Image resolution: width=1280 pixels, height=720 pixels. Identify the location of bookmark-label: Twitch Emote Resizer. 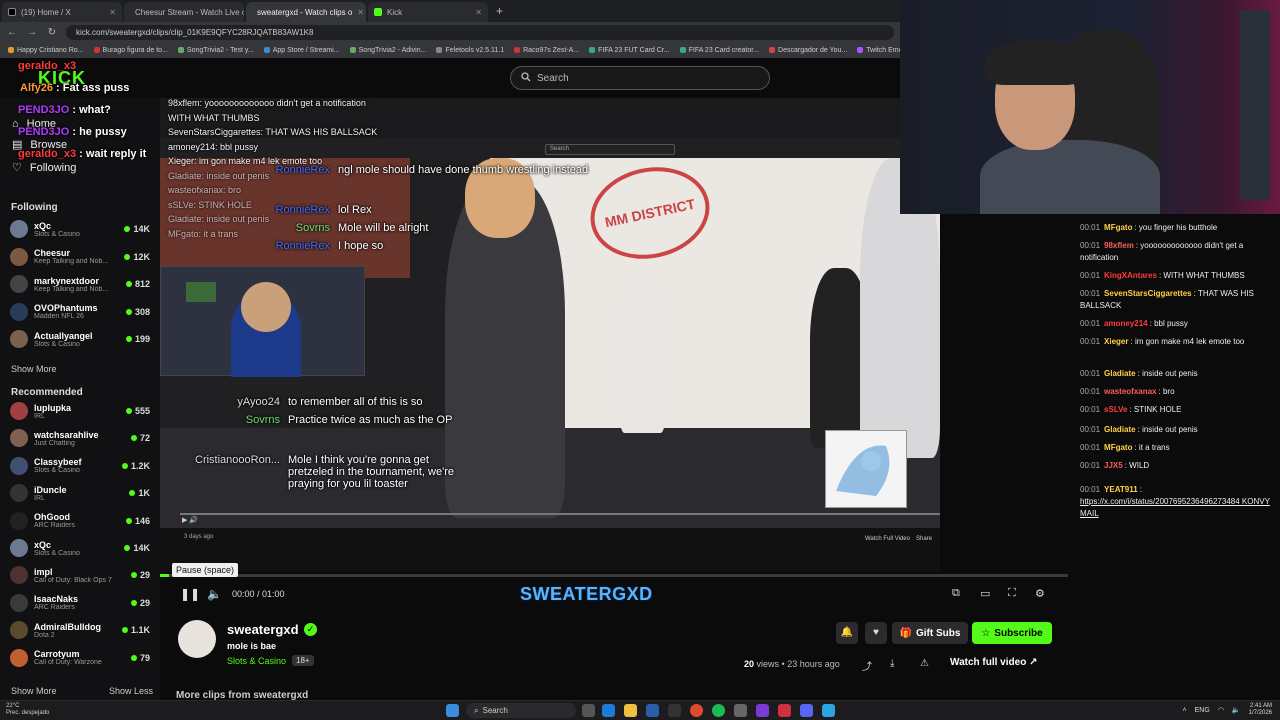
(883, 50).